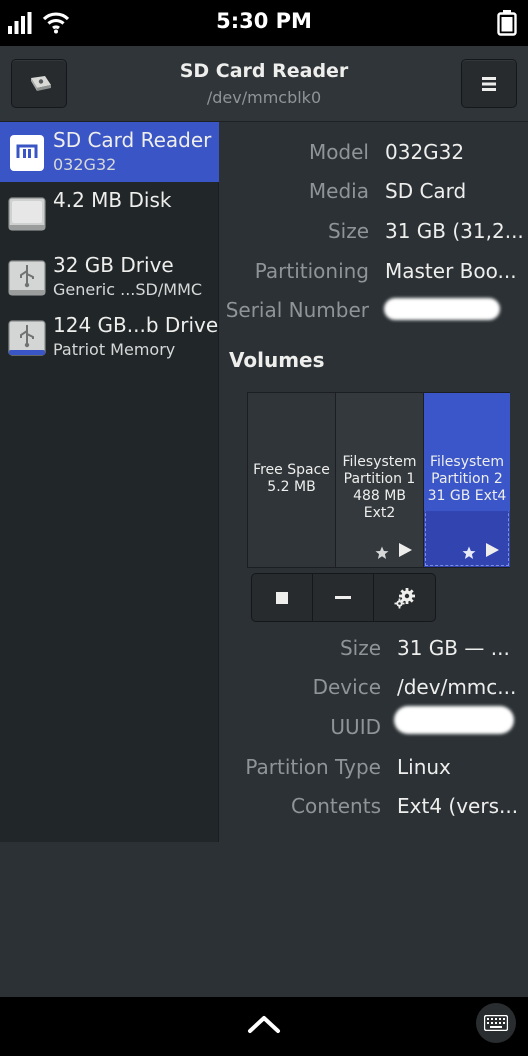 The width and height of the screenshot is (528, 1056). What do you see at coordinates (346, 687) in the screenshot?
I see `device-label: Device` at bounding box center [346, 687].